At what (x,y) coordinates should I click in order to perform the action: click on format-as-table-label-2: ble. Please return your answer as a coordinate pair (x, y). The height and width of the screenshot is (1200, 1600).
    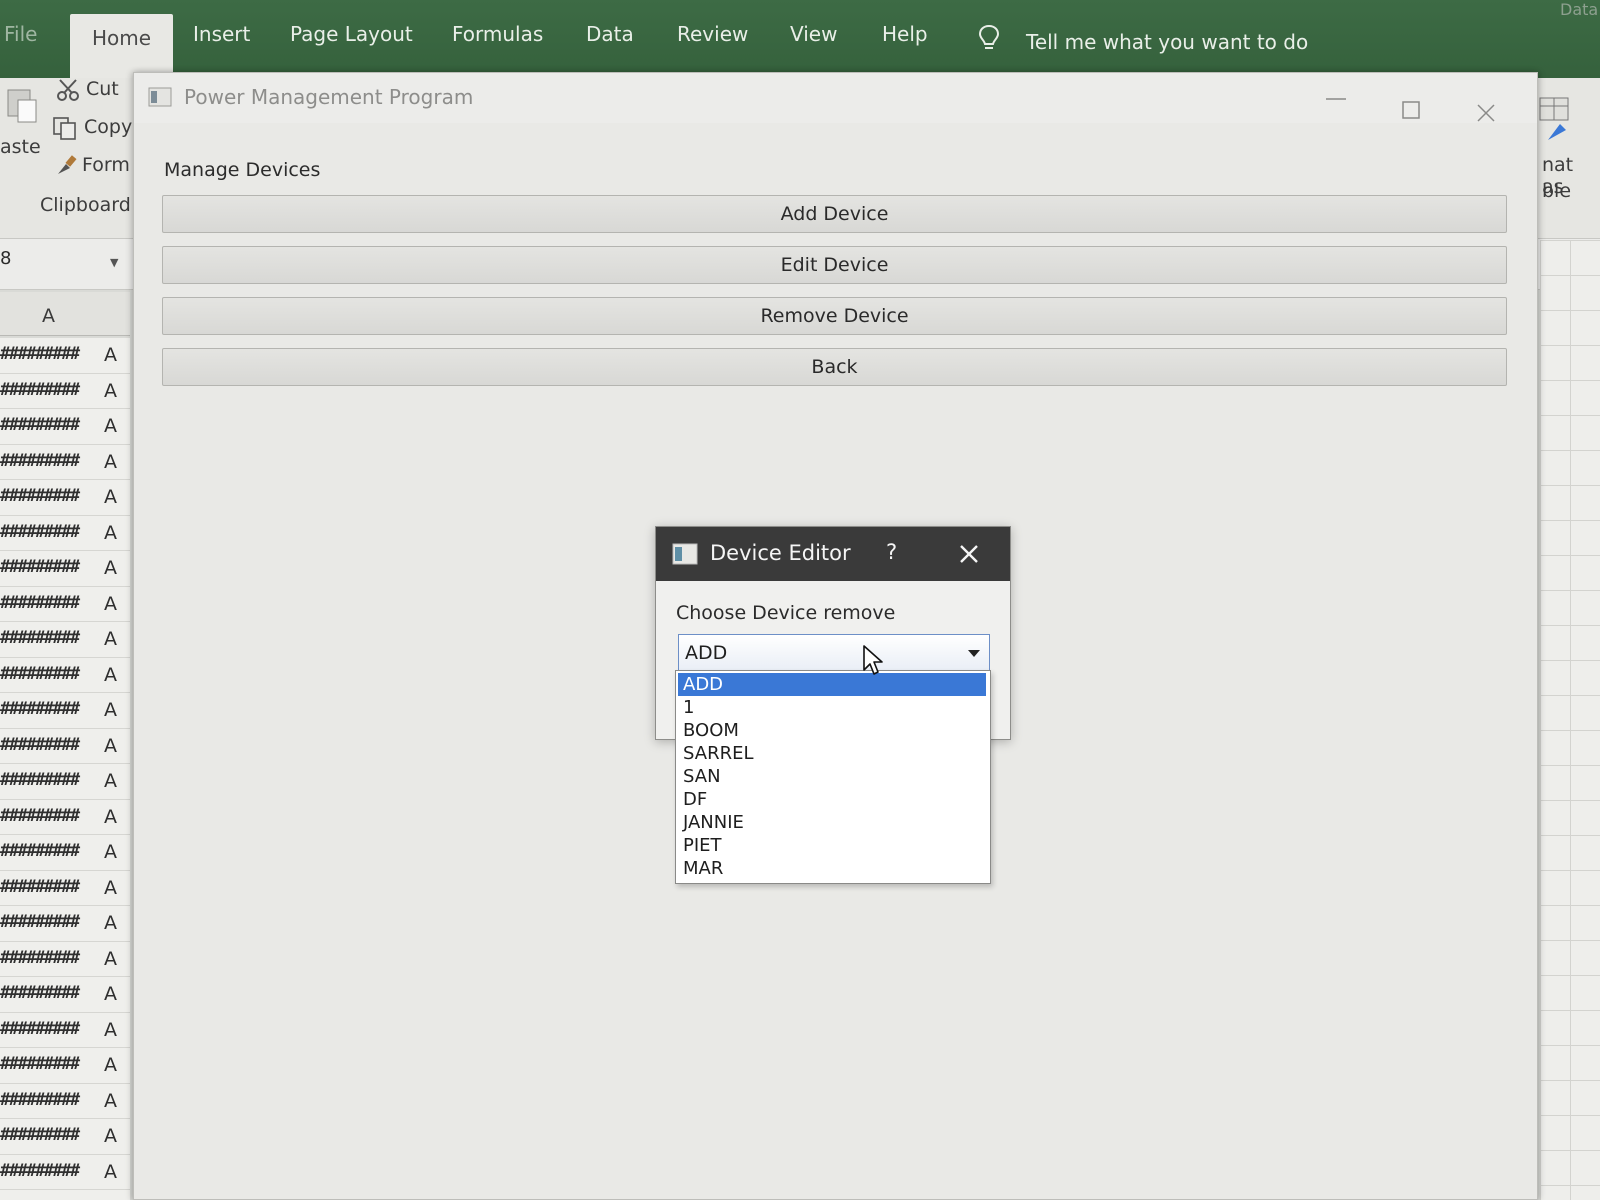
    Looking at the image, I should click on (1556, 191).